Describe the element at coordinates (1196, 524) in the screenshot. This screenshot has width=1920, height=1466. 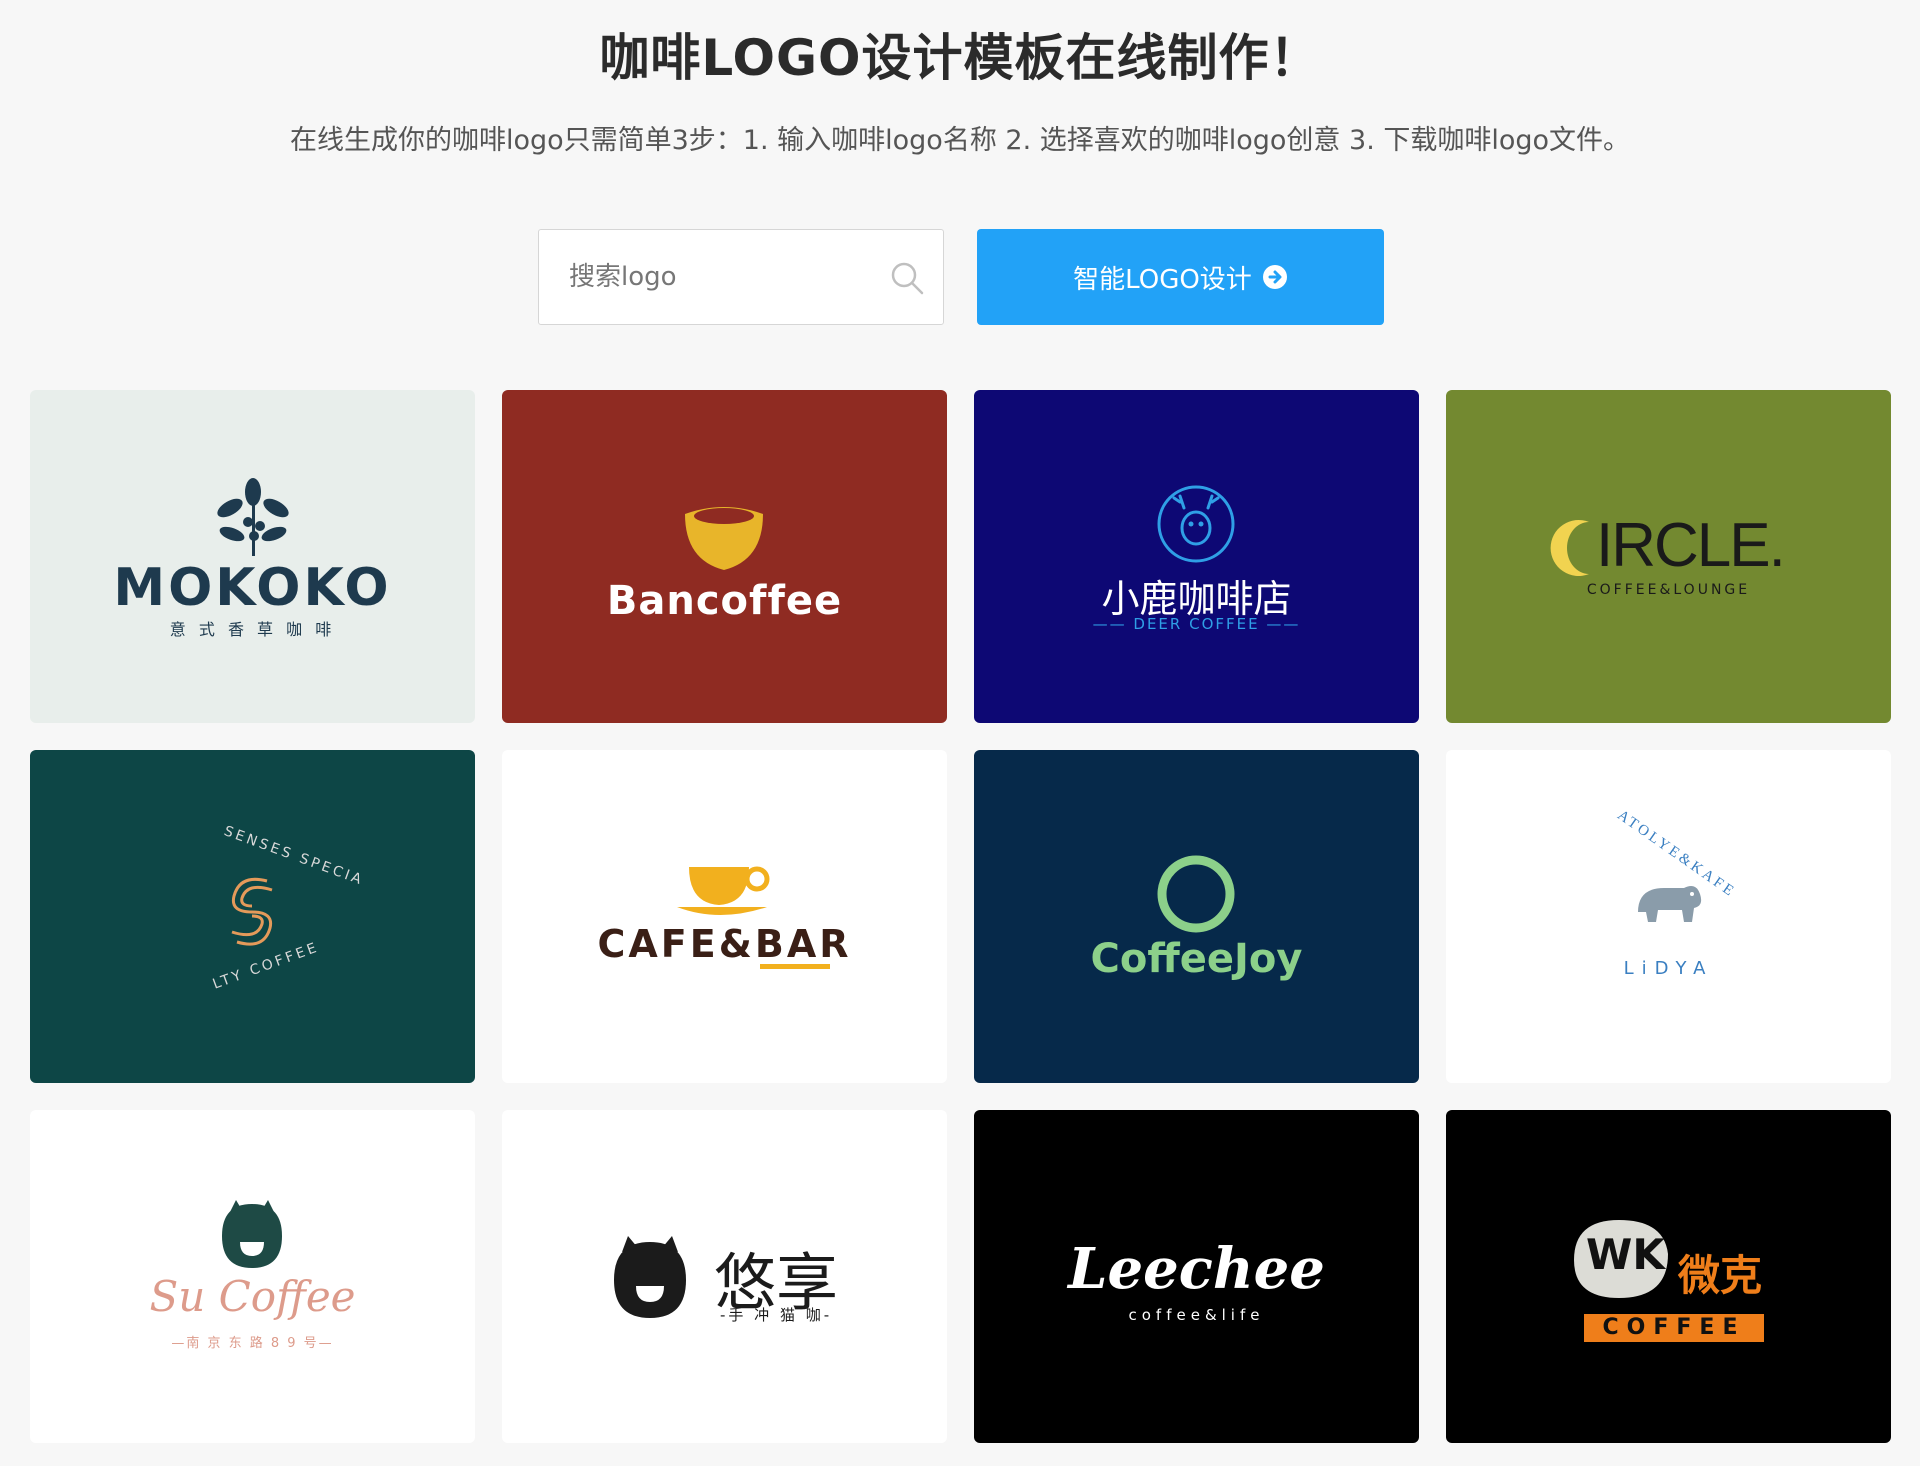
I see `deer-icon` at that location.